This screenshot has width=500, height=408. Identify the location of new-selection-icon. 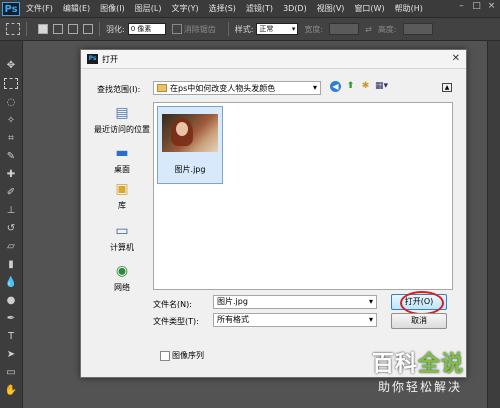
(43, 29).